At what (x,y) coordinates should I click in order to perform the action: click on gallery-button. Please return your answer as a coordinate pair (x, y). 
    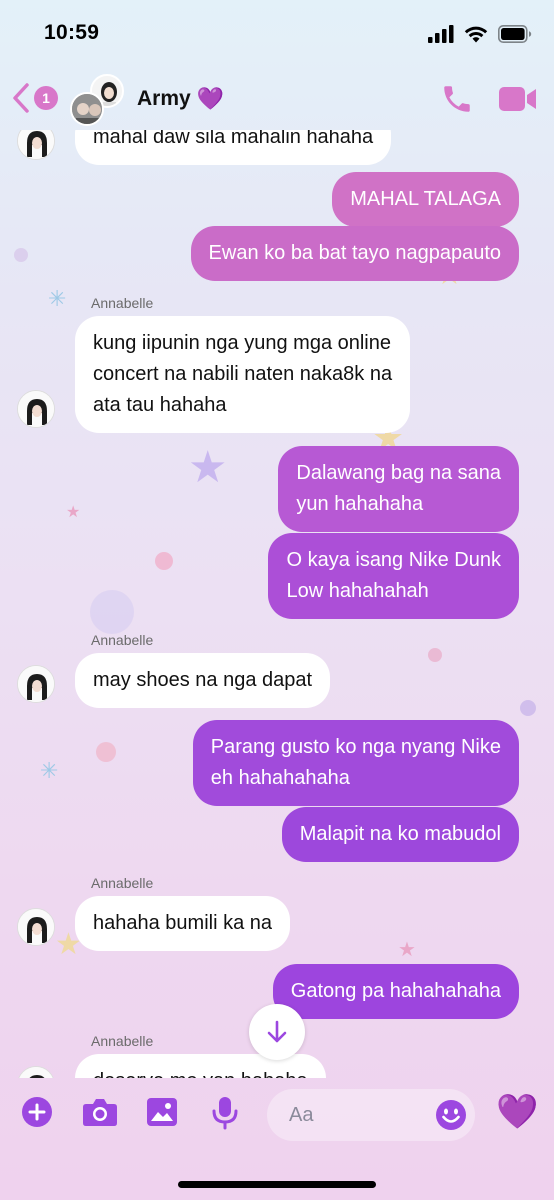
    Looking at the image, I should click on (162, 1114).